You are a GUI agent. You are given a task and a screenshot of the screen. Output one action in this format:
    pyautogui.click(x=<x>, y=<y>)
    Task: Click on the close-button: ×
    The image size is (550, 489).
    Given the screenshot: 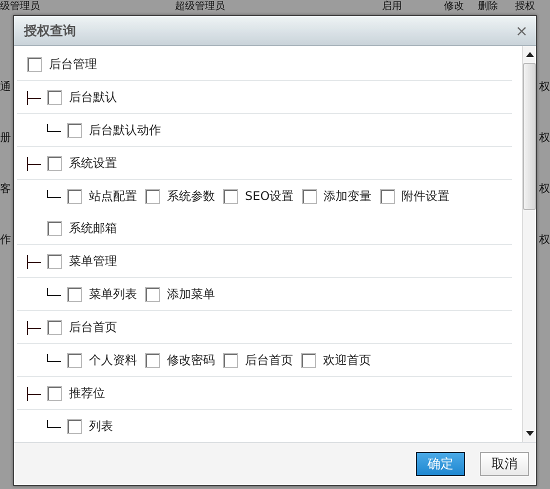 What is the action you would take?
    pyautogui.click(x=521, y=31)
    